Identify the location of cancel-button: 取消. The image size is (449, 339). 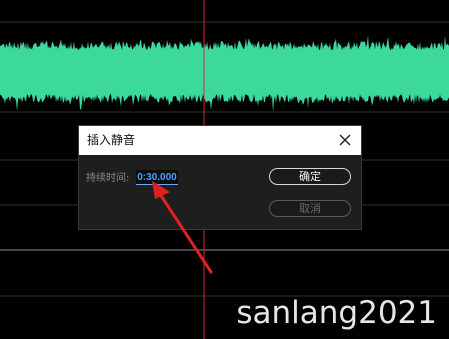
(310, 208).